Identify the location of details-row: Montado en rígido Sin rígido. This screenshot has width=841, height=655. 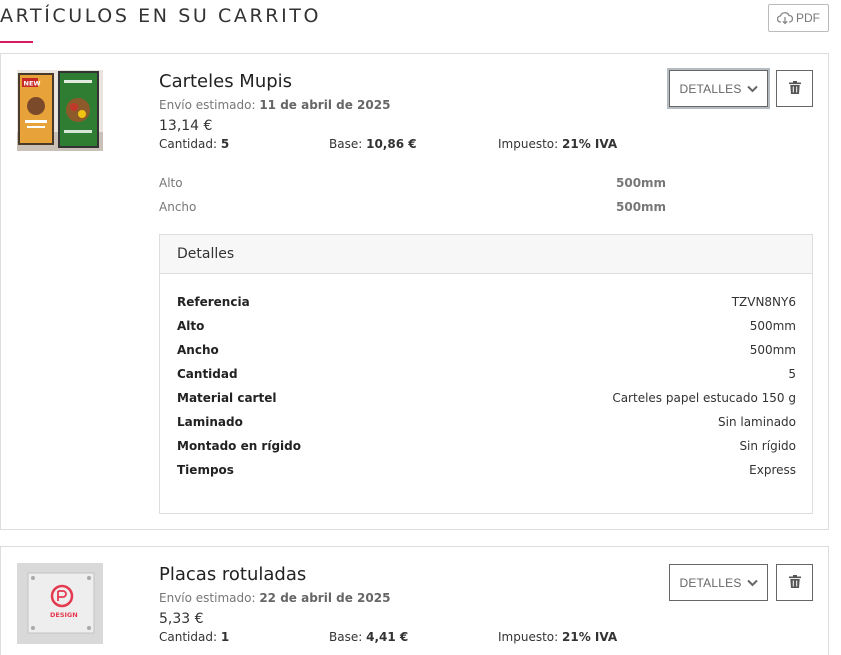
(486, 446).